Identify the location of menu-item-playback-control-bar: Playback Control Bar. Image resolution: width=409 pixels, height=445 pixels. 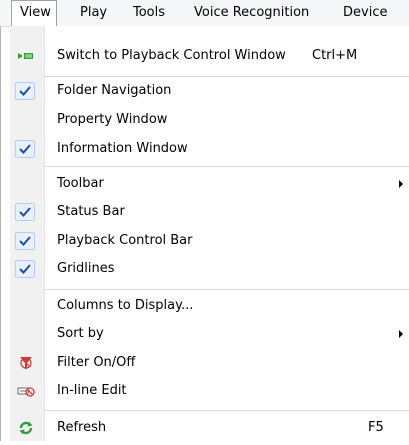
(209, 241).